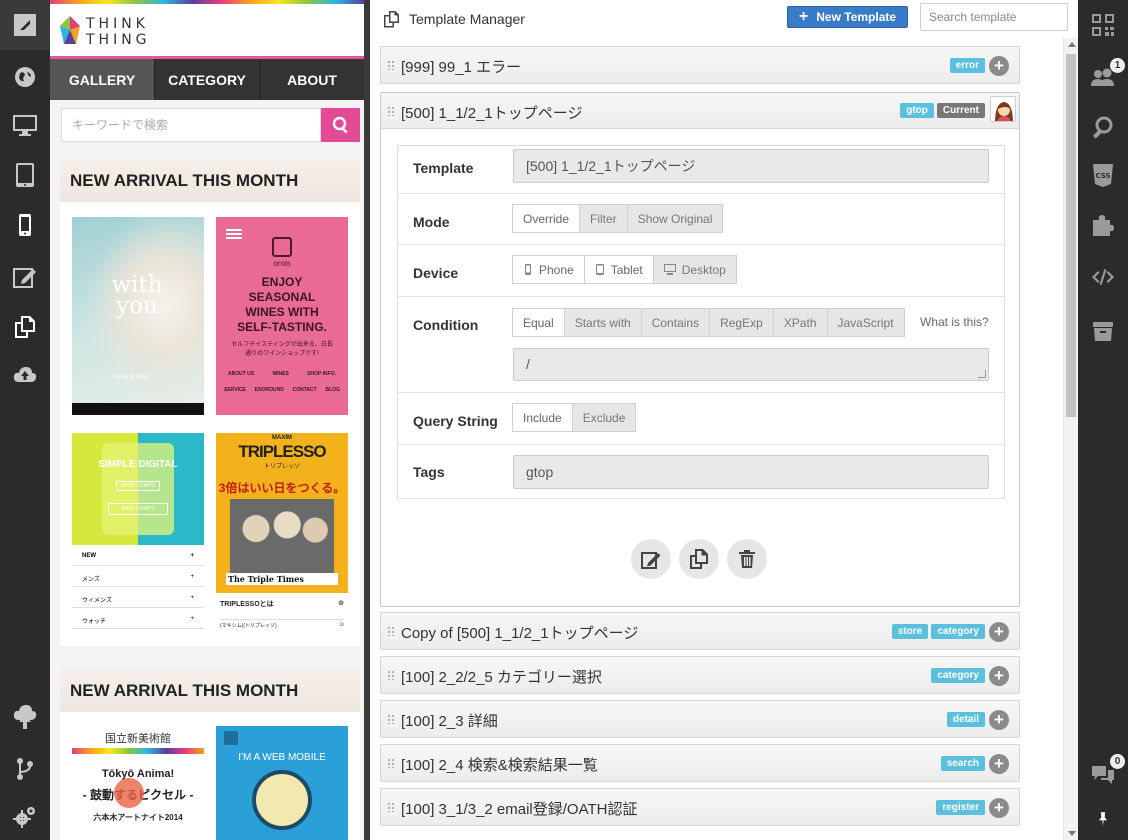  I want to click on thumb-4-people, so click(282, 536).